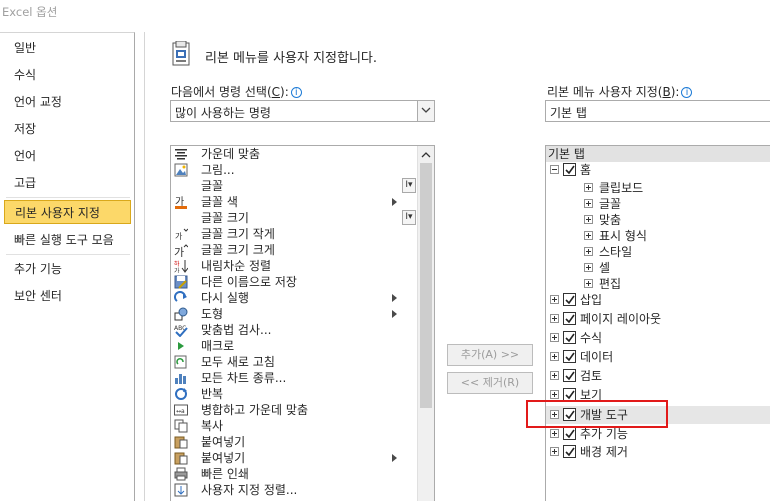 This screenshot has height=501, width=770. What do you see at coordinates (664, 268) in the screenshot?
I see `tree-node-group: 셀` at bounding box center [664, 268].